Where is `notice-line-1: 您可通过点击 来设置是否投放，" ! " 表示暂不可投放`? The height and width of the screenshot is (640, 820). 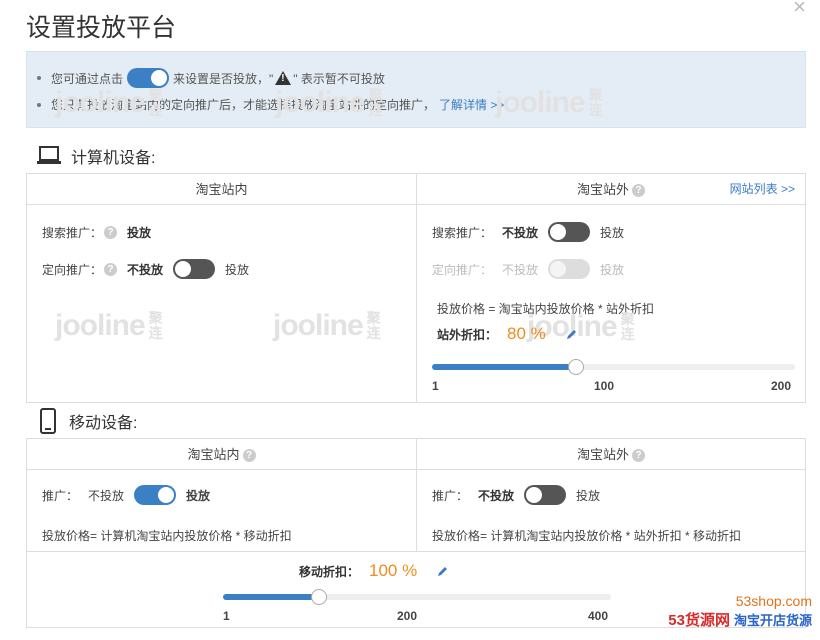 notice-line-1: 您可通过点击 来设置是否投放，" ! " 表示暂不可投放 is located at coordinates (211, 78).